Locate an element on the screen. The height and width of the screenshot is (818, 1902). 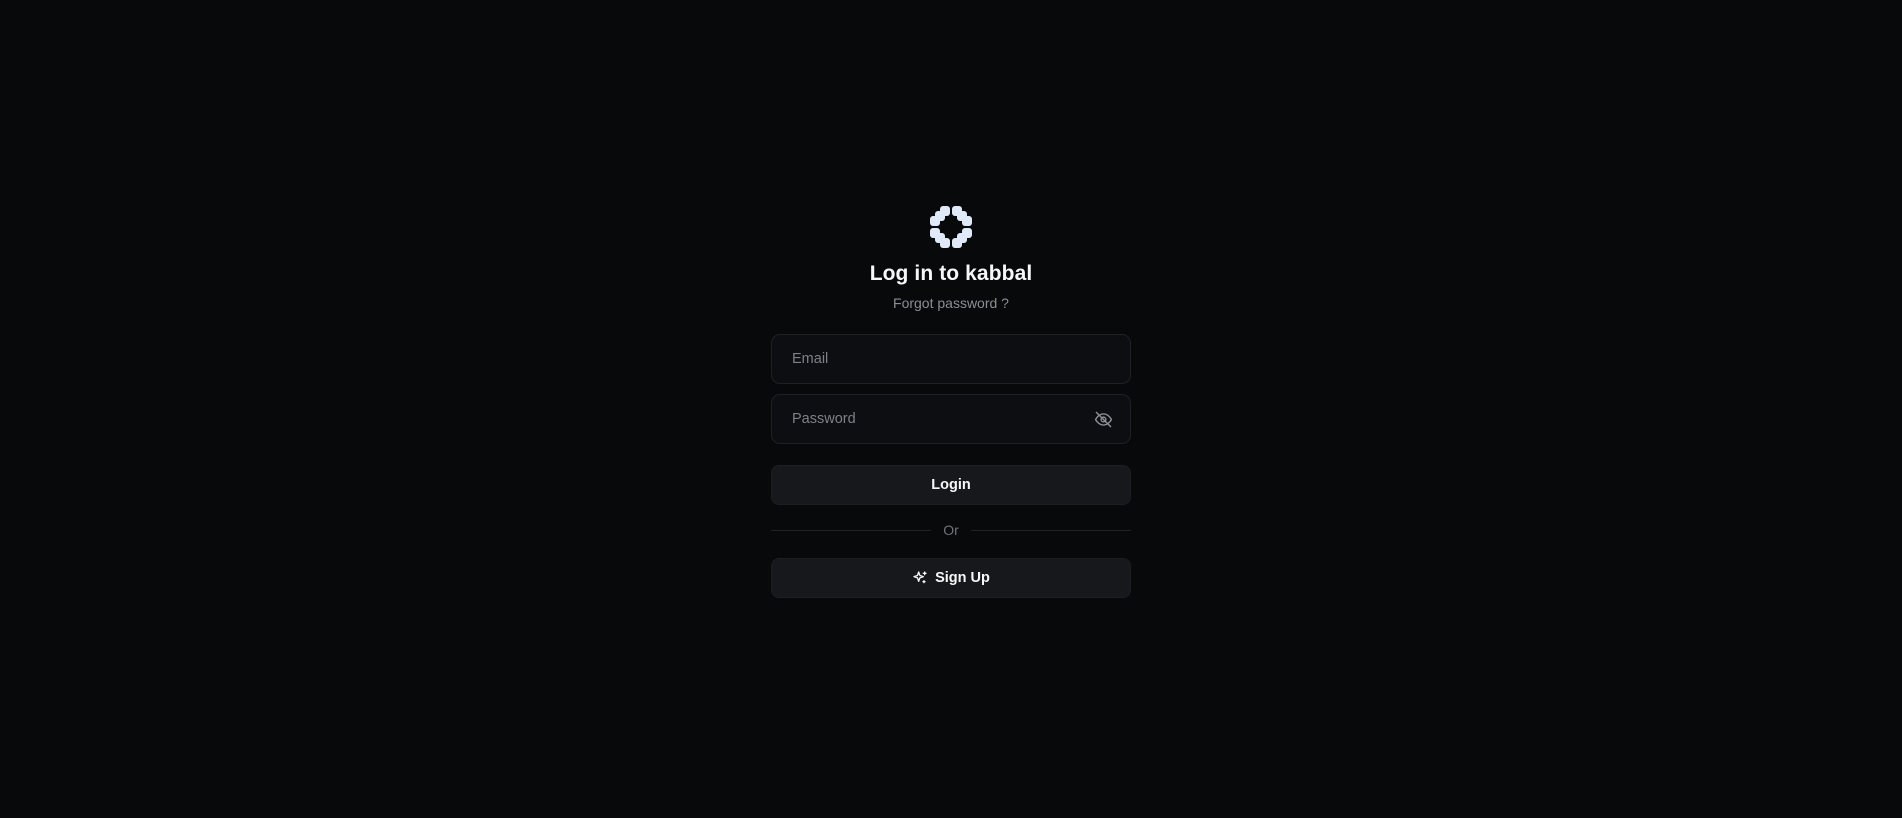
divider-label: Or is located at coordinates (951, 530).